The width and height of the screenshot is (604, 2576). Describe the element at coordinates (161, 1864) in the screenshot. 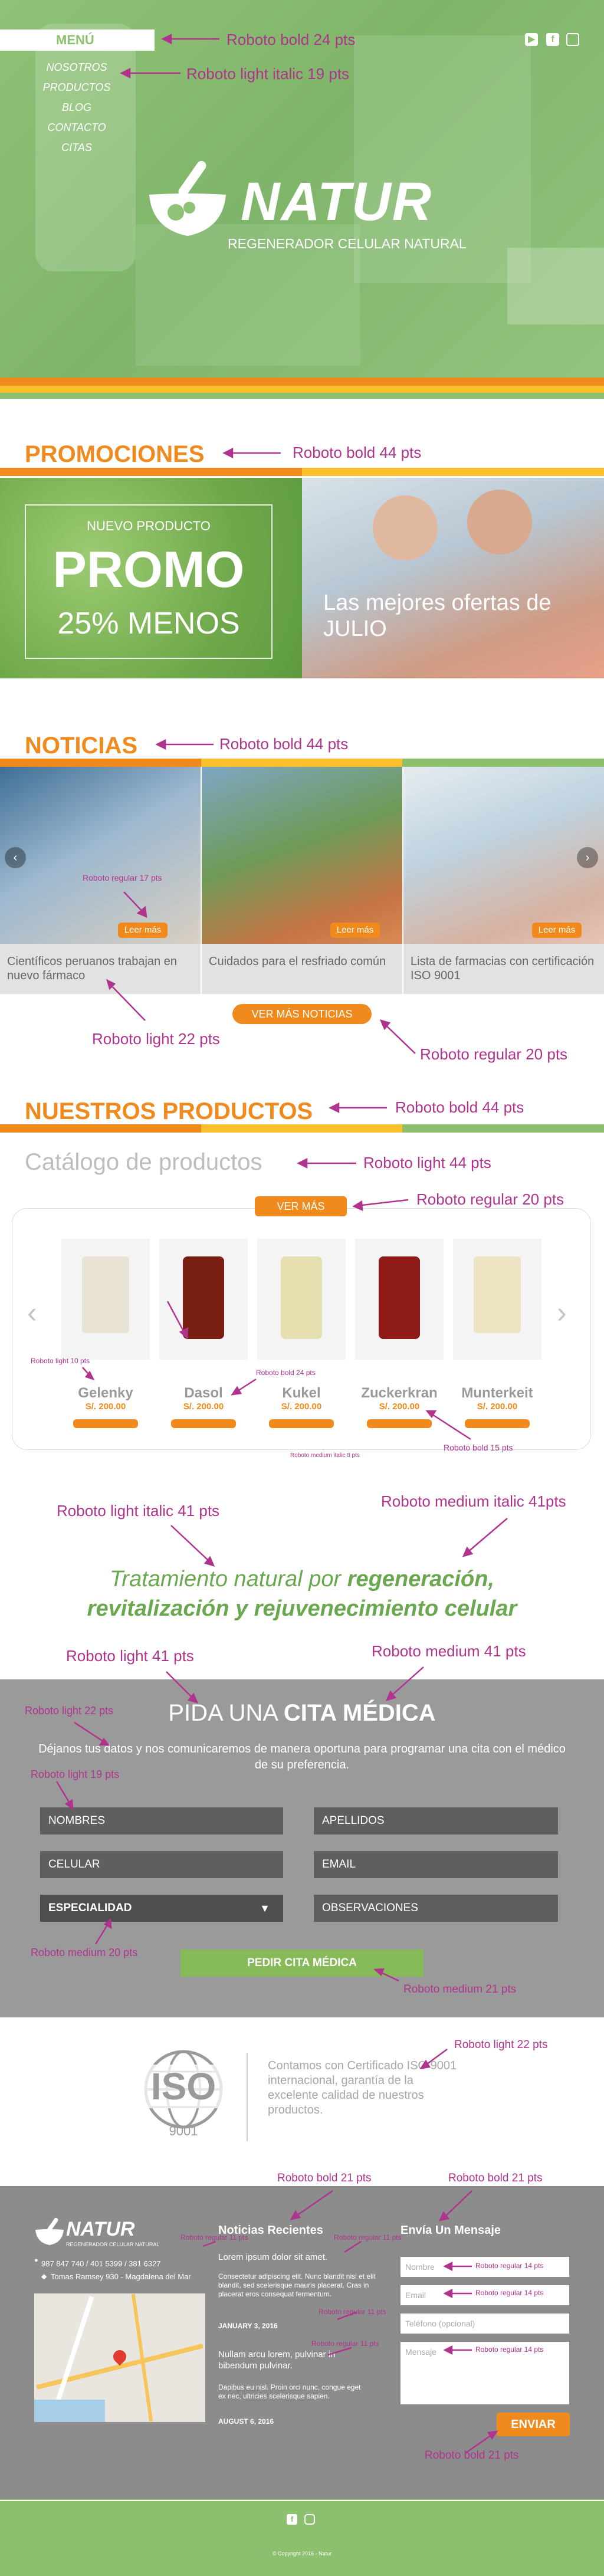

I see `phone-field: CELULAR` at that location.